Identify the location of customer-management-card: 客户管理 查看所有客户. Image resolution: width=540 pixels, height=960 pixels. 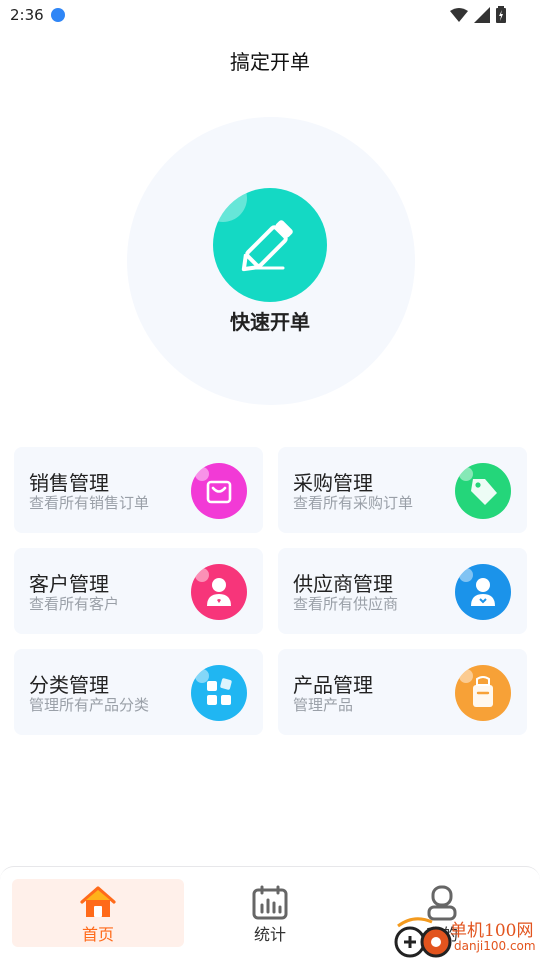
(138, 591).